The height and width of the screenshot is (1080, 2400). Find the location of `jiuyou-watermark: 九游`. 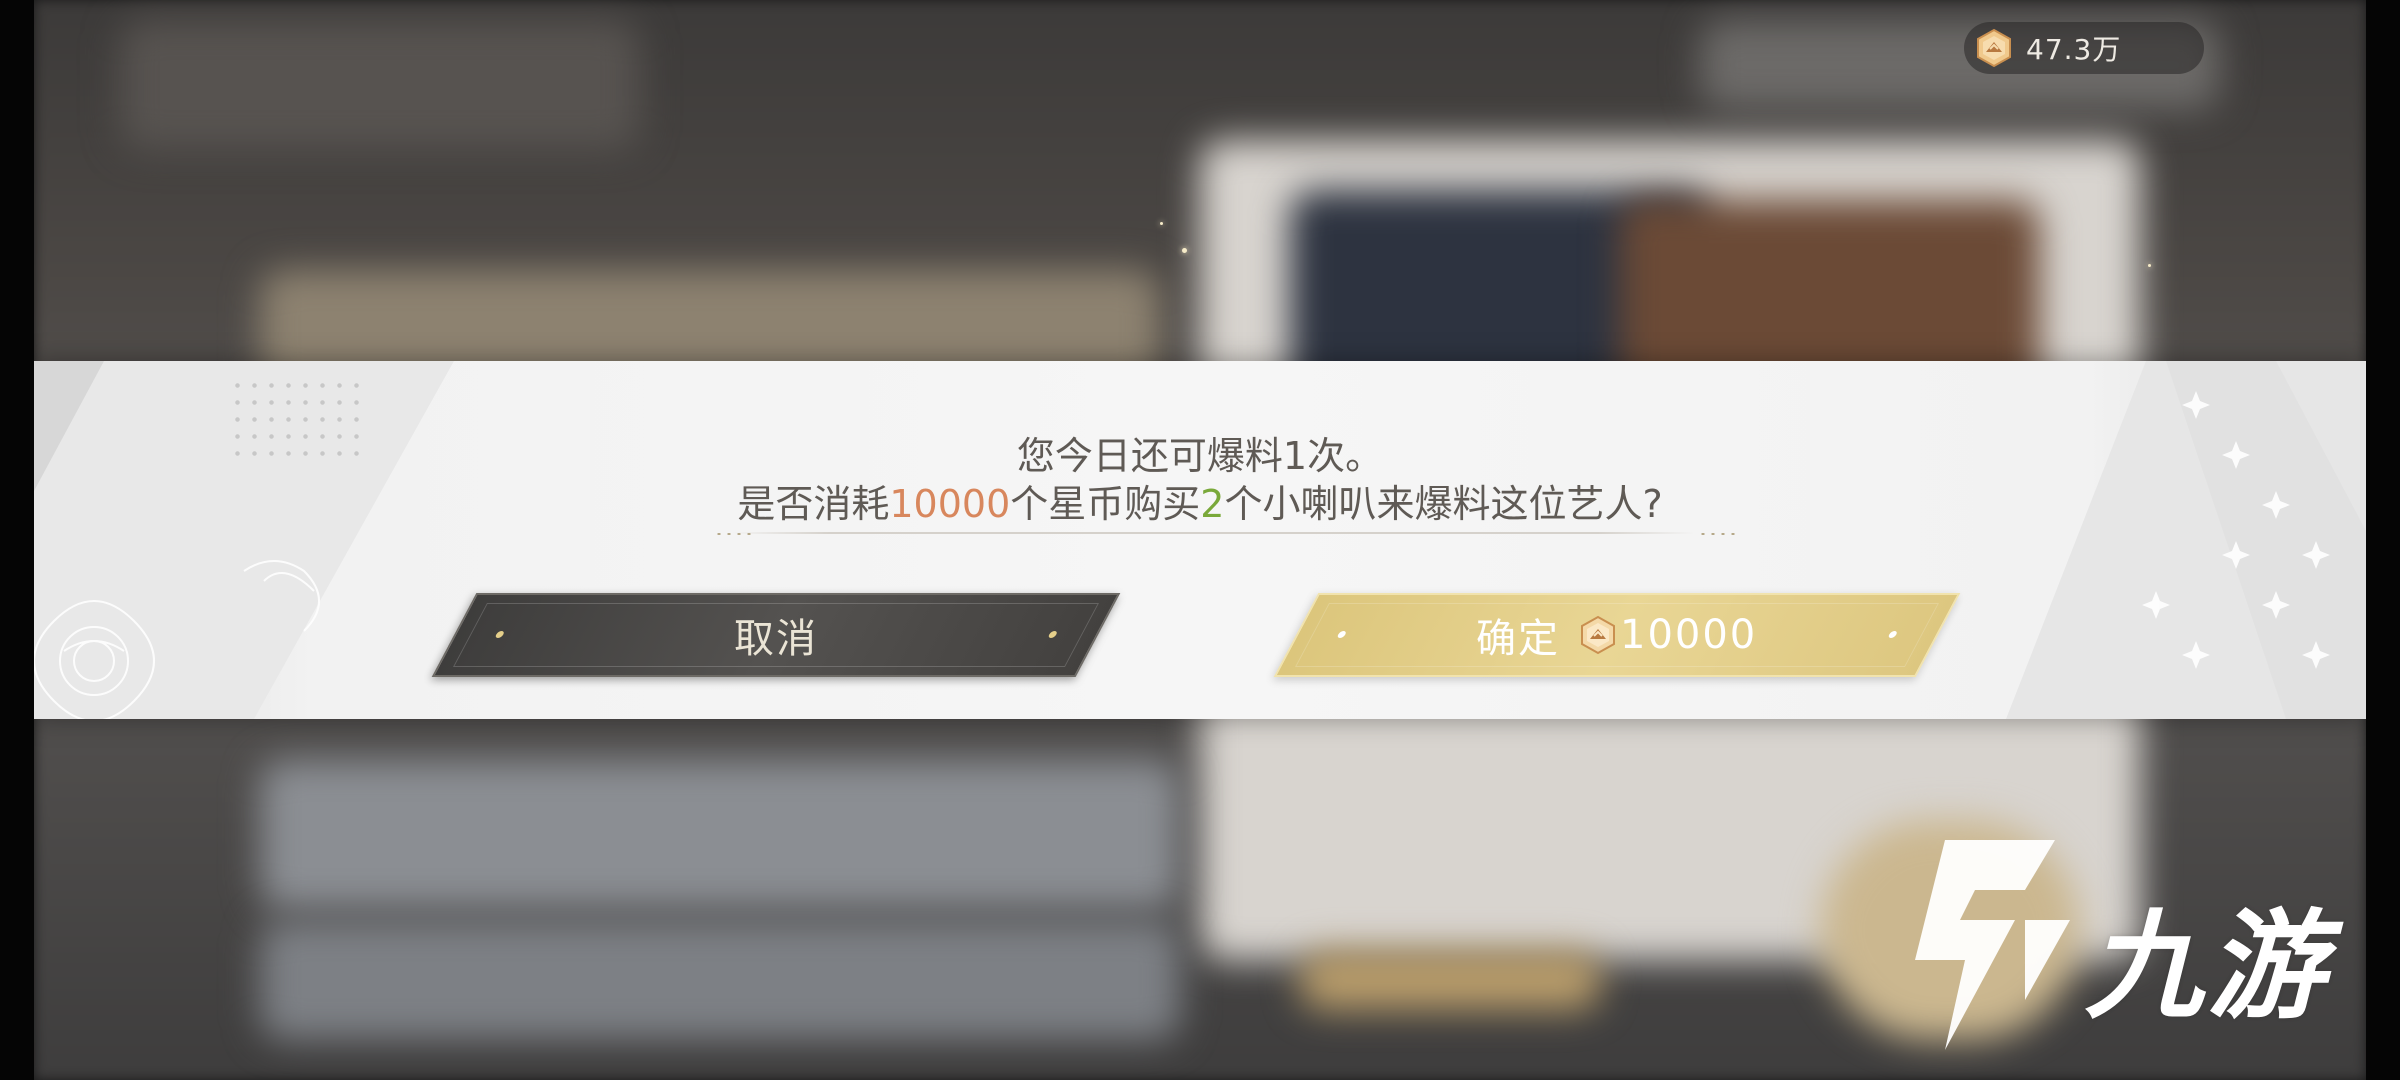

jiuyou-watermark: 九游 is located at coordinates (2135, 945).